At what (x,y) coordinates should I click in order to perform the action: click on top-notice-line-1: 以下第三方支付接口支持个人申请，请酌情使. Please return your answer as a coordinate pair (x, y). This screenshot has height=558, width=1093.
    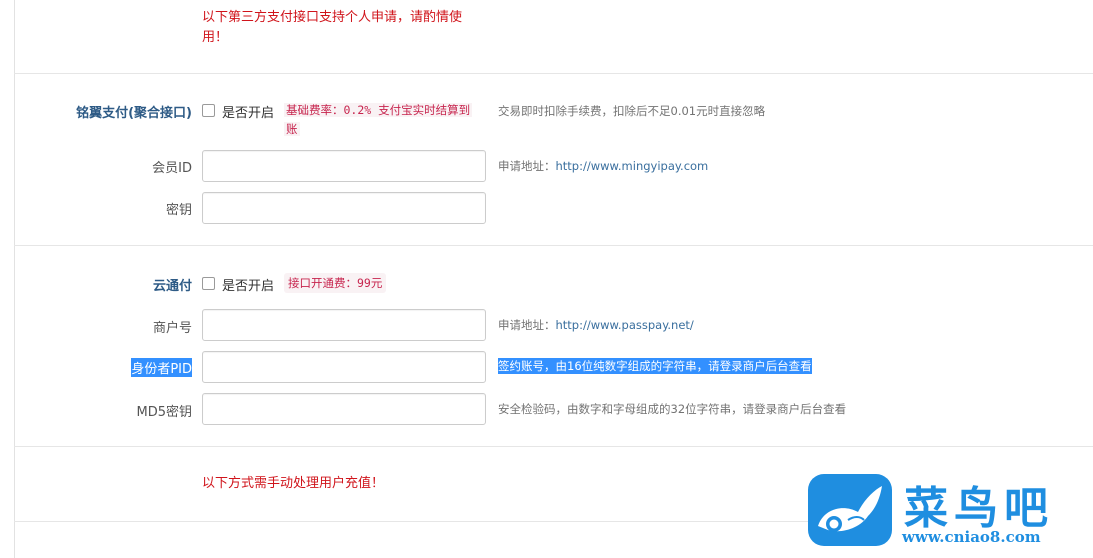
    Looking at the image, I should click on (332, 17).